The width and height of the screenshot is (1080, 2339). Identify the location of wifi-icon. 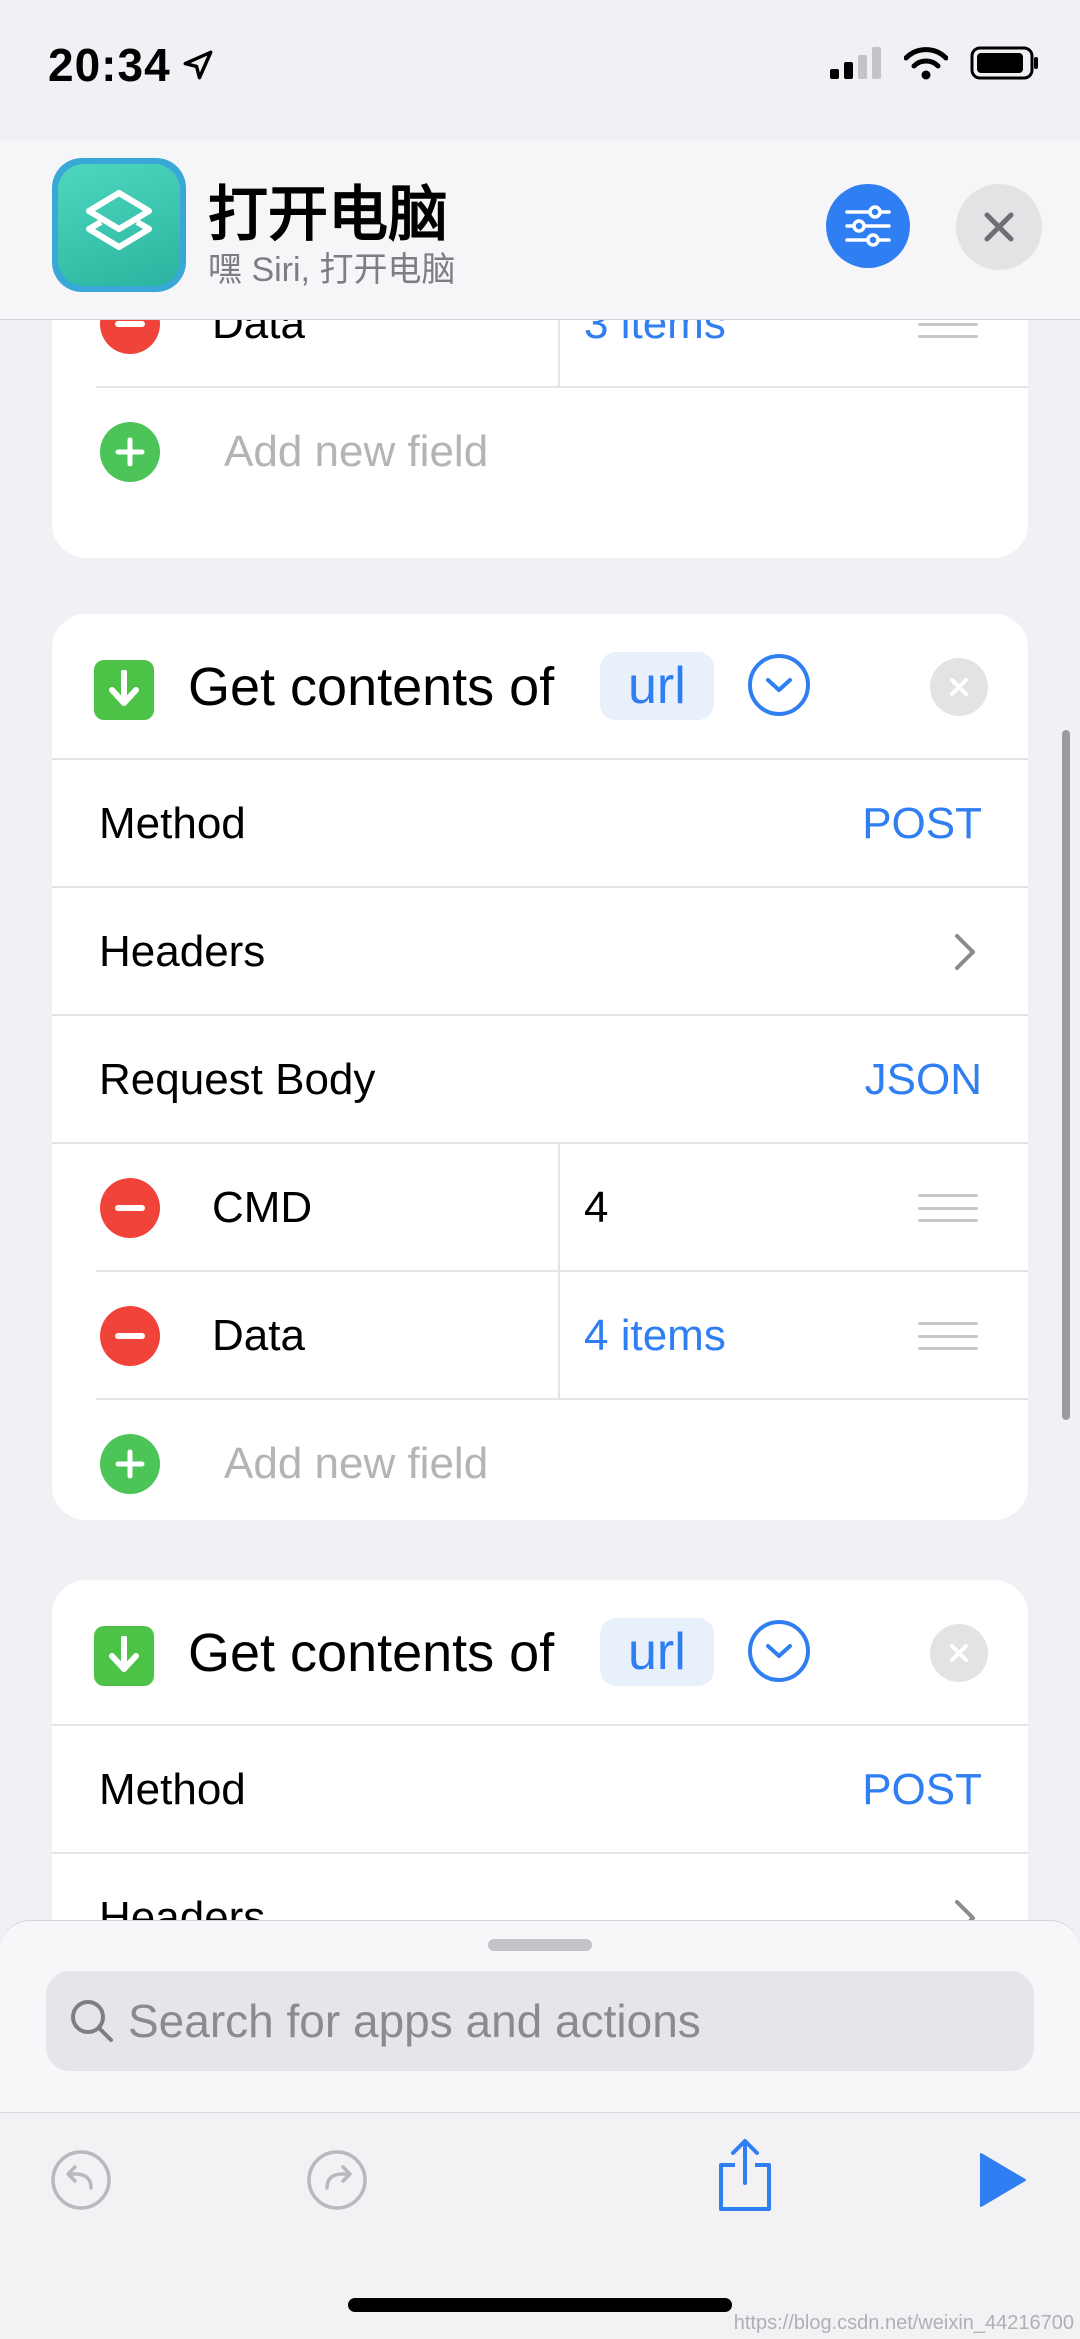
(926, 63).